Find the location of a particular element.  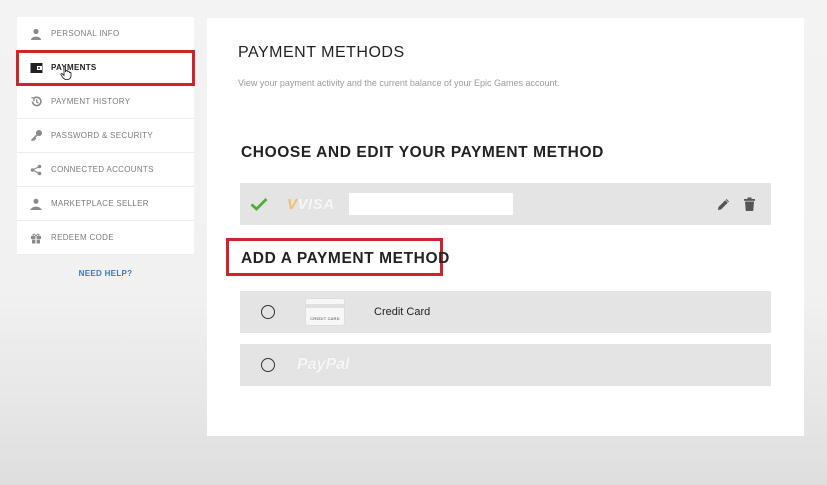

credit-card-option: CREDIT CARD Credit Card is located at coordinates (505, 312).